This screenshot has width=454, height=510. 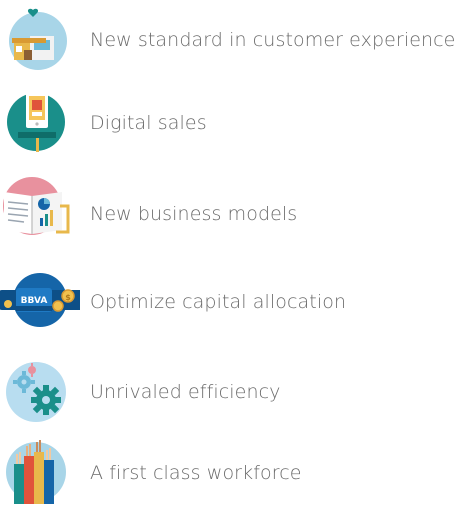 I want to click on item-label: New standard in customer experience, so click(x=272, y=40).